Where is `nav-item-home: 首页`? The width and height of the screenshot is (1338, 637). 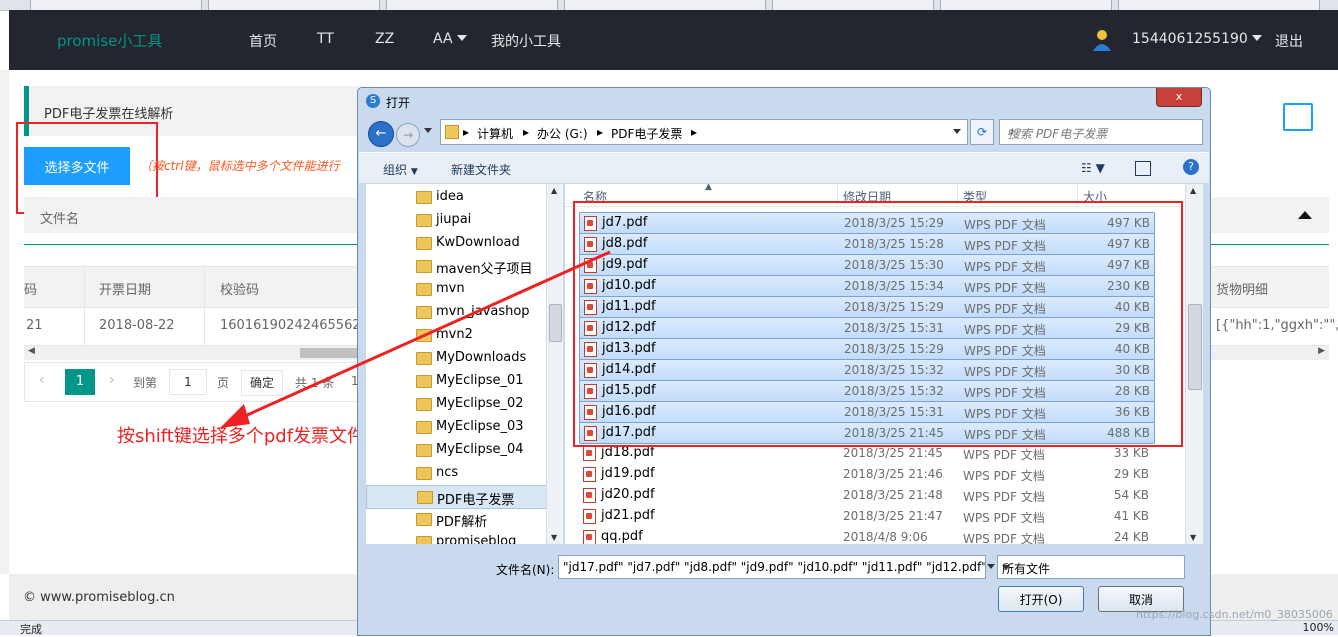
nav-item-home: 首页 is located at coordinates (263, 41).